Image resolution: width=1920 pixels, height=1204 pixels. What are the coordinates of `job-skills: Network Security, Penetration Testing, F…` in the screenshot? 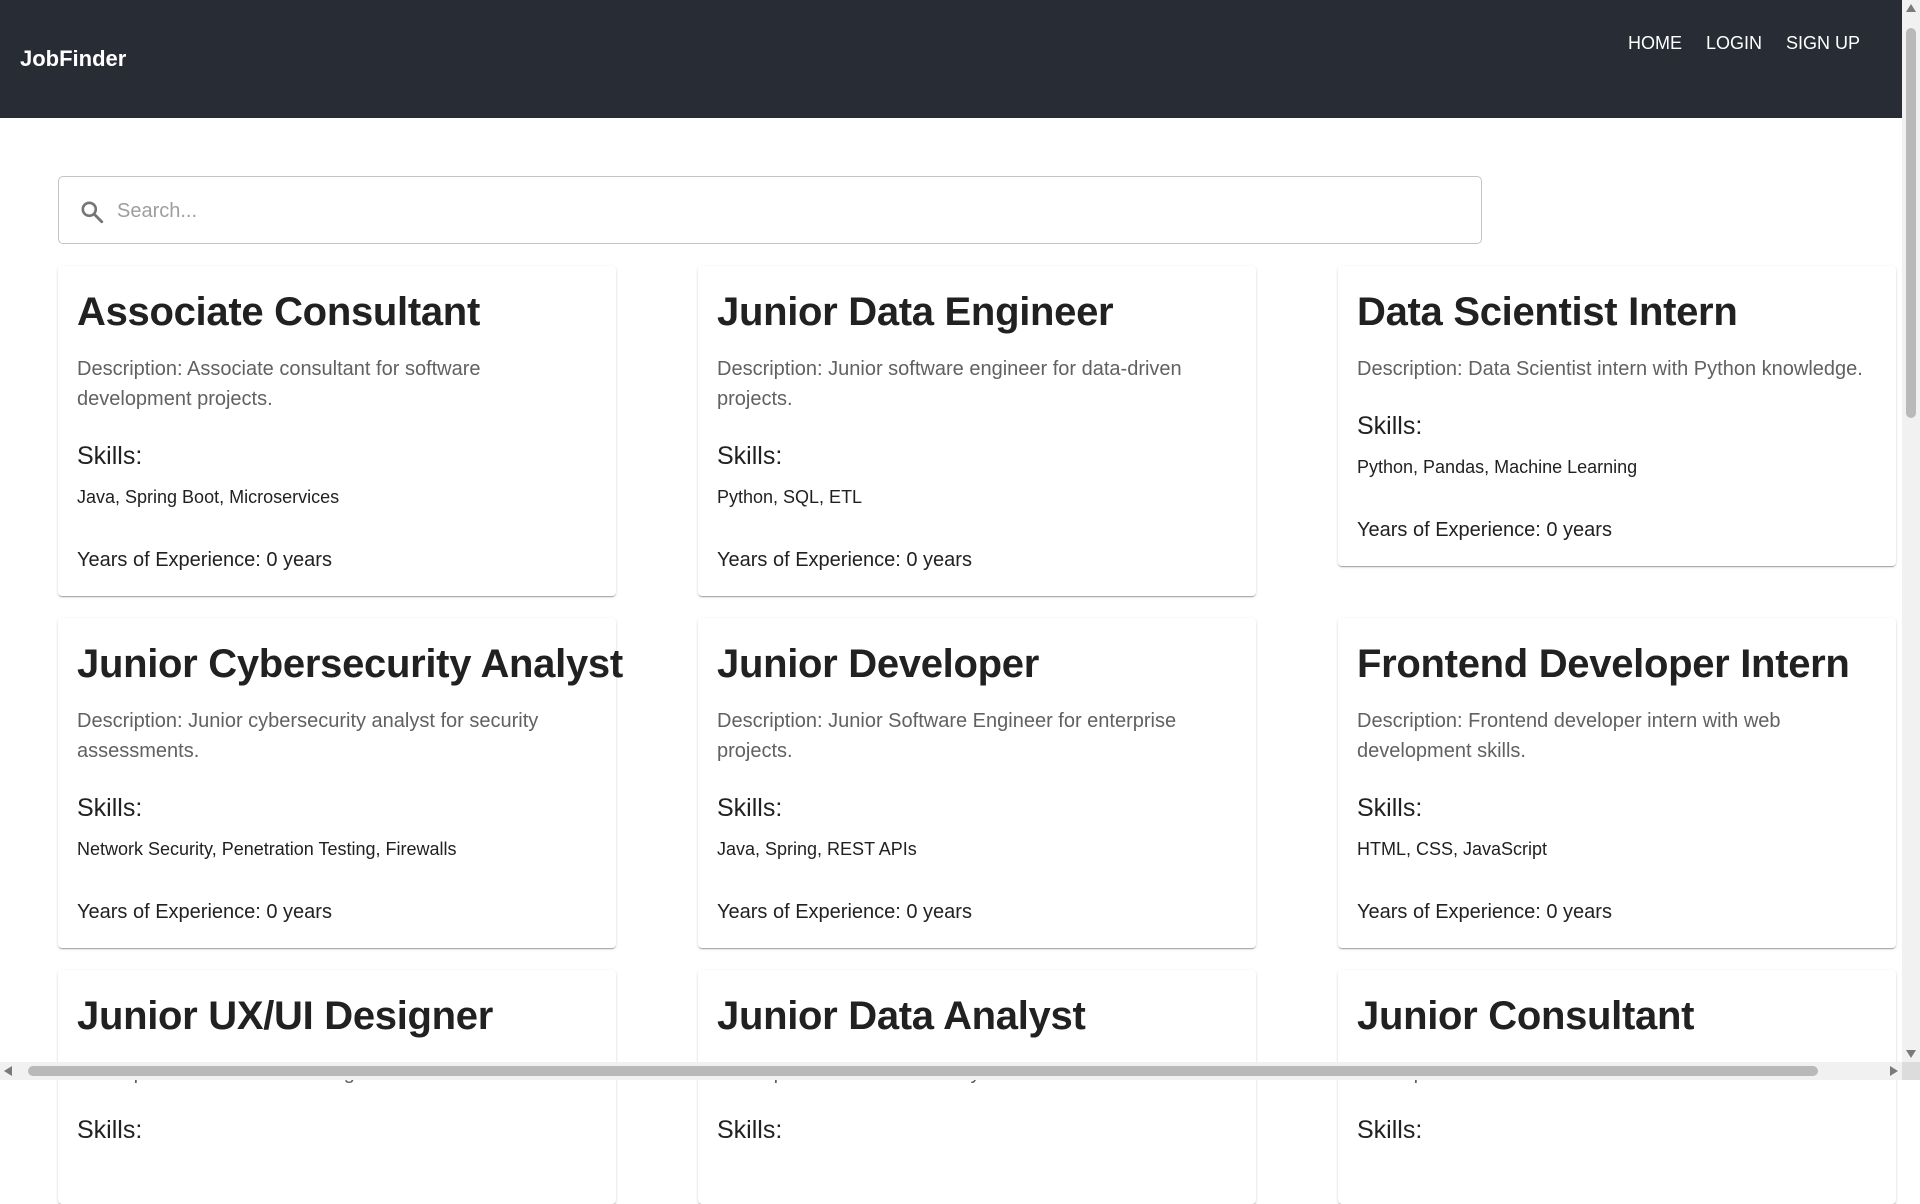 It's located at (267, 849).